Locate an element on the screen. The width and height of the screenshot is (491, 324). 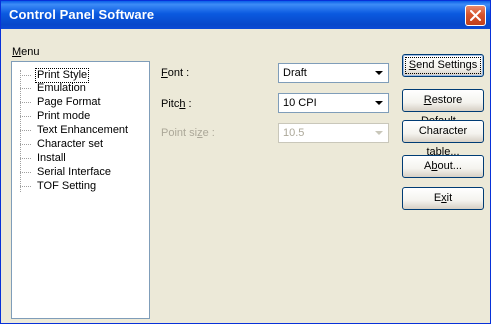
pitch-select-value: 10 CPI is located at coordinates (300, 103).